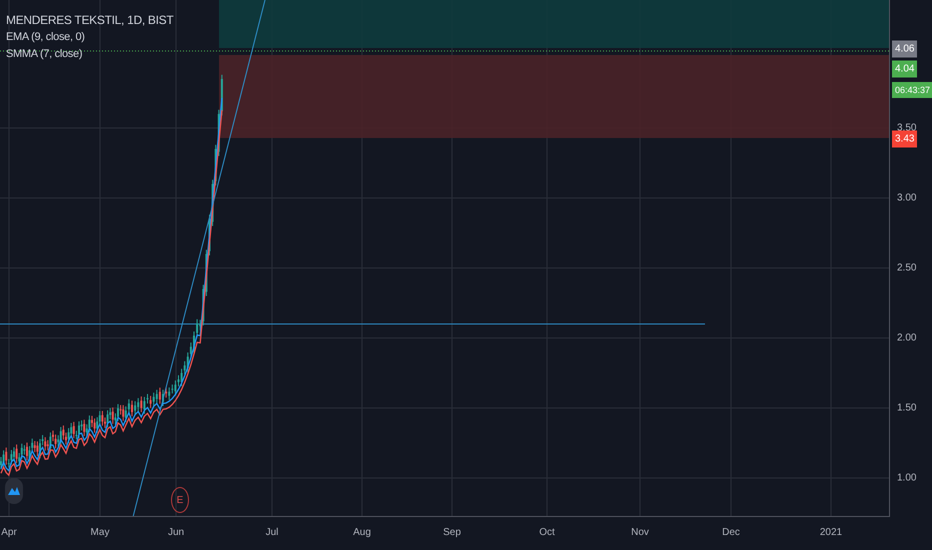 This screenshot has width=932, height=550. What do you see at coordinates (45, 54) in the screenshot?
I see `indicator-label: SMMA (7, close)` at bounding box center [45, 54].